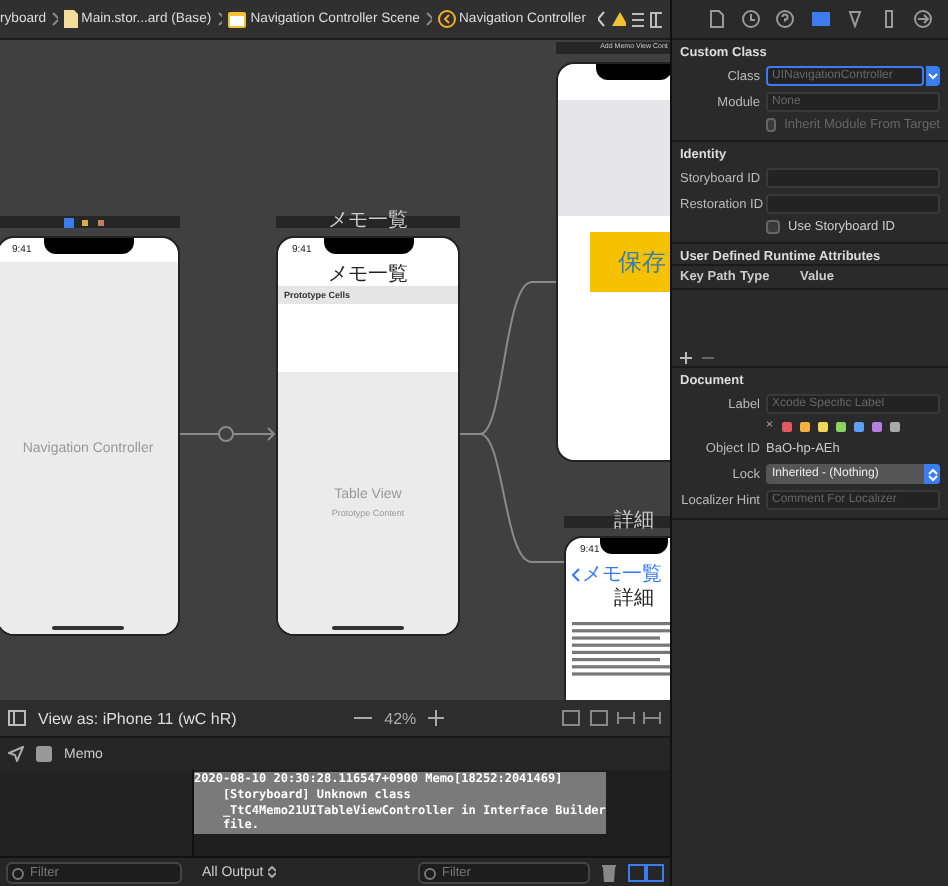 The width and height of the screenshot is (948, 886). I want to click on scene-icon, so click(237, 19).